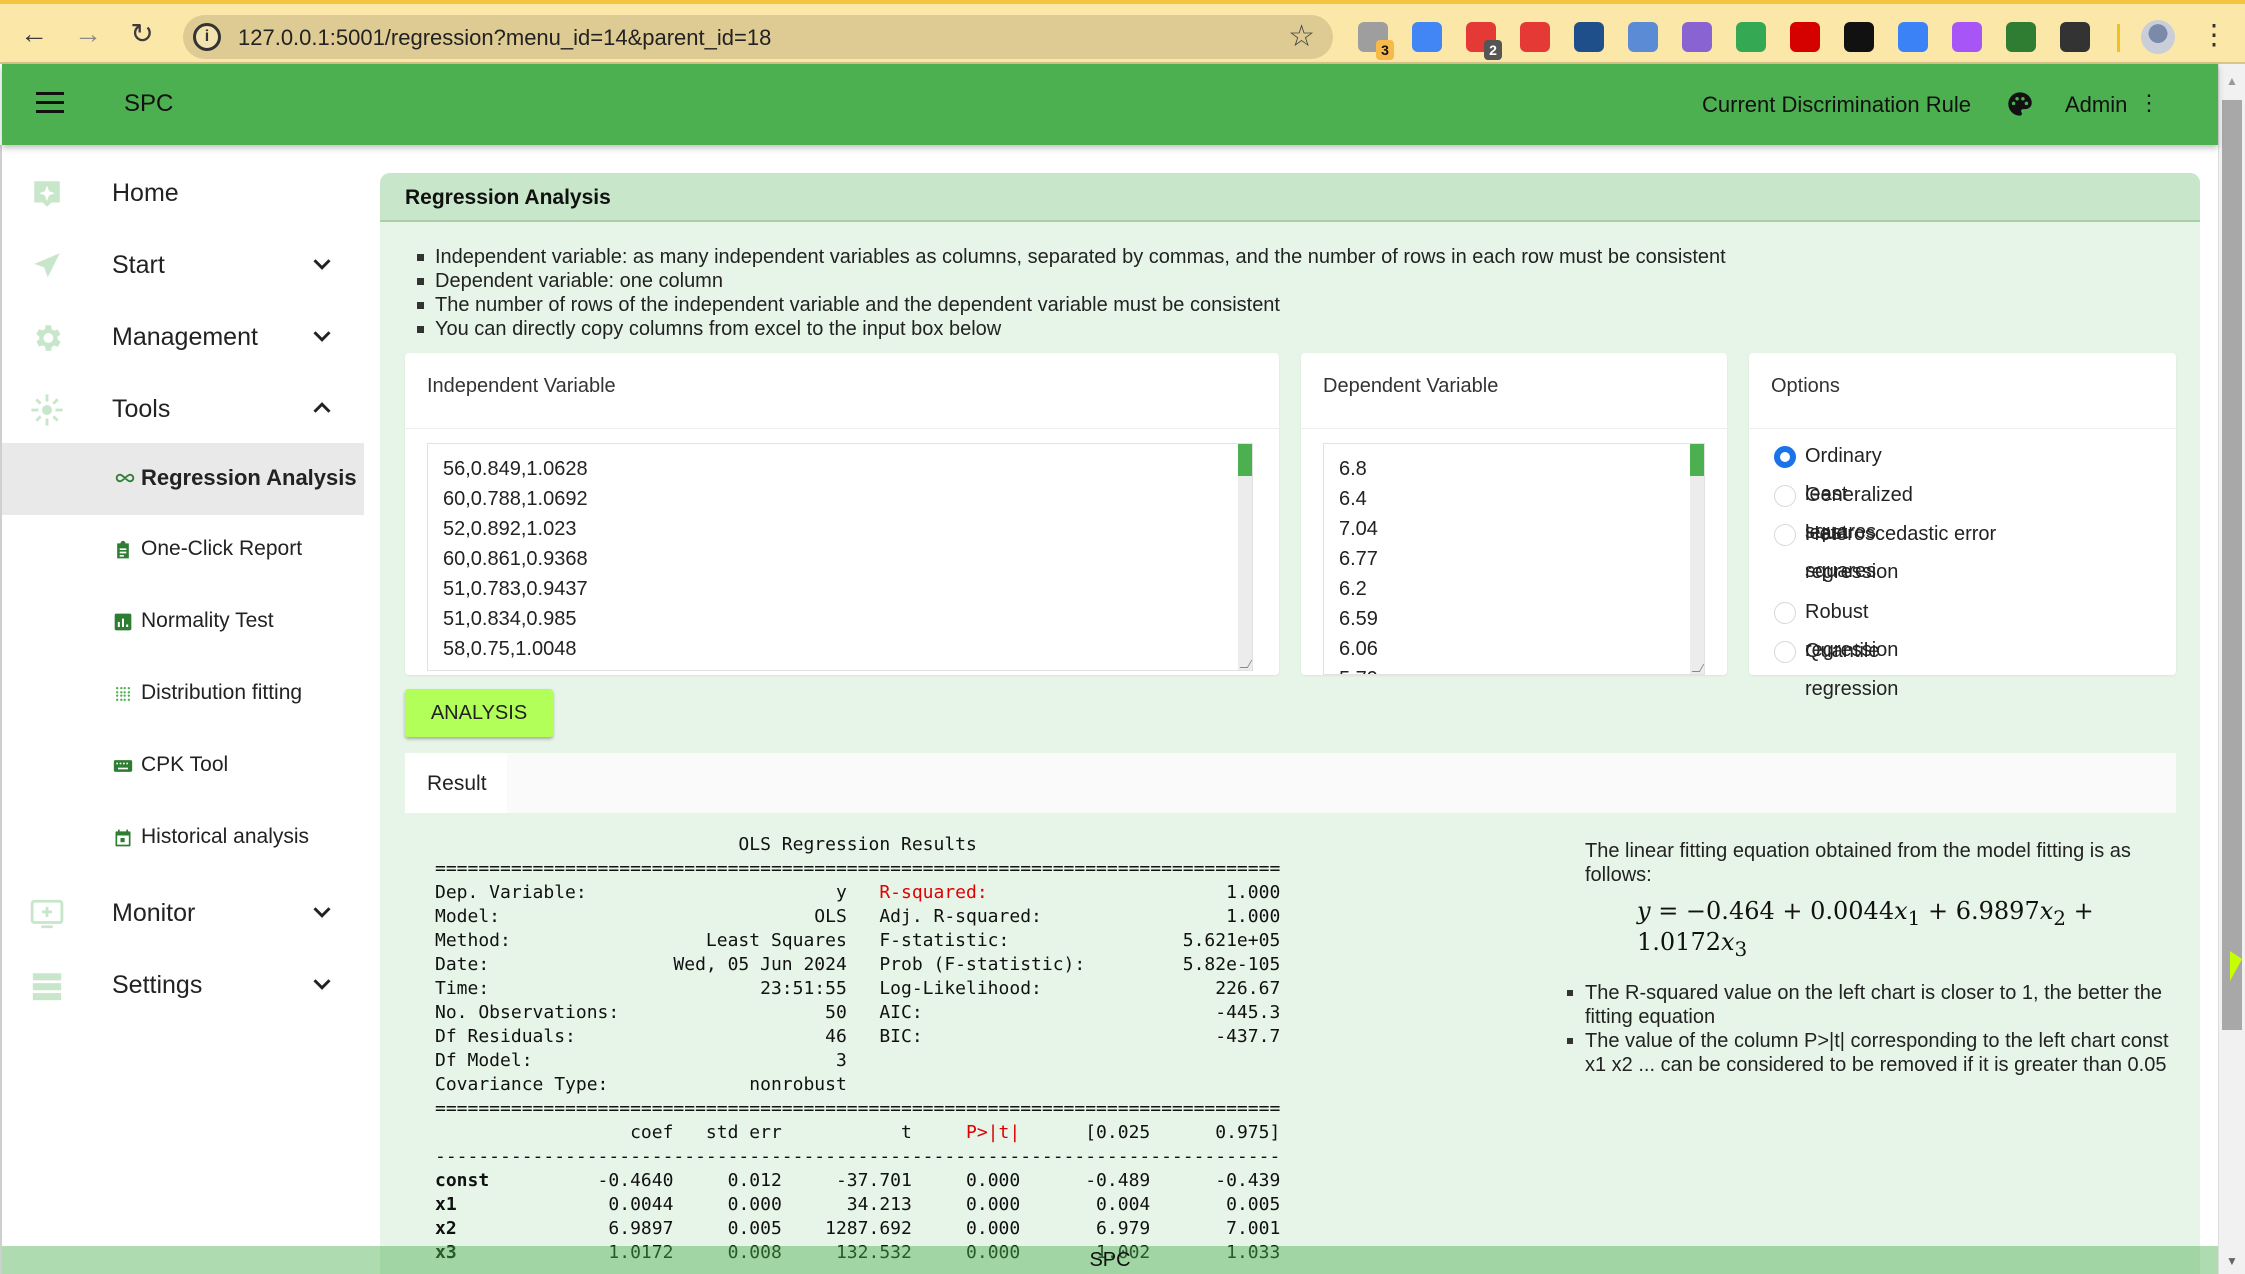  I want to click on sidebar-item-regression-analysis: Regression Analysis, so click(183, 479).